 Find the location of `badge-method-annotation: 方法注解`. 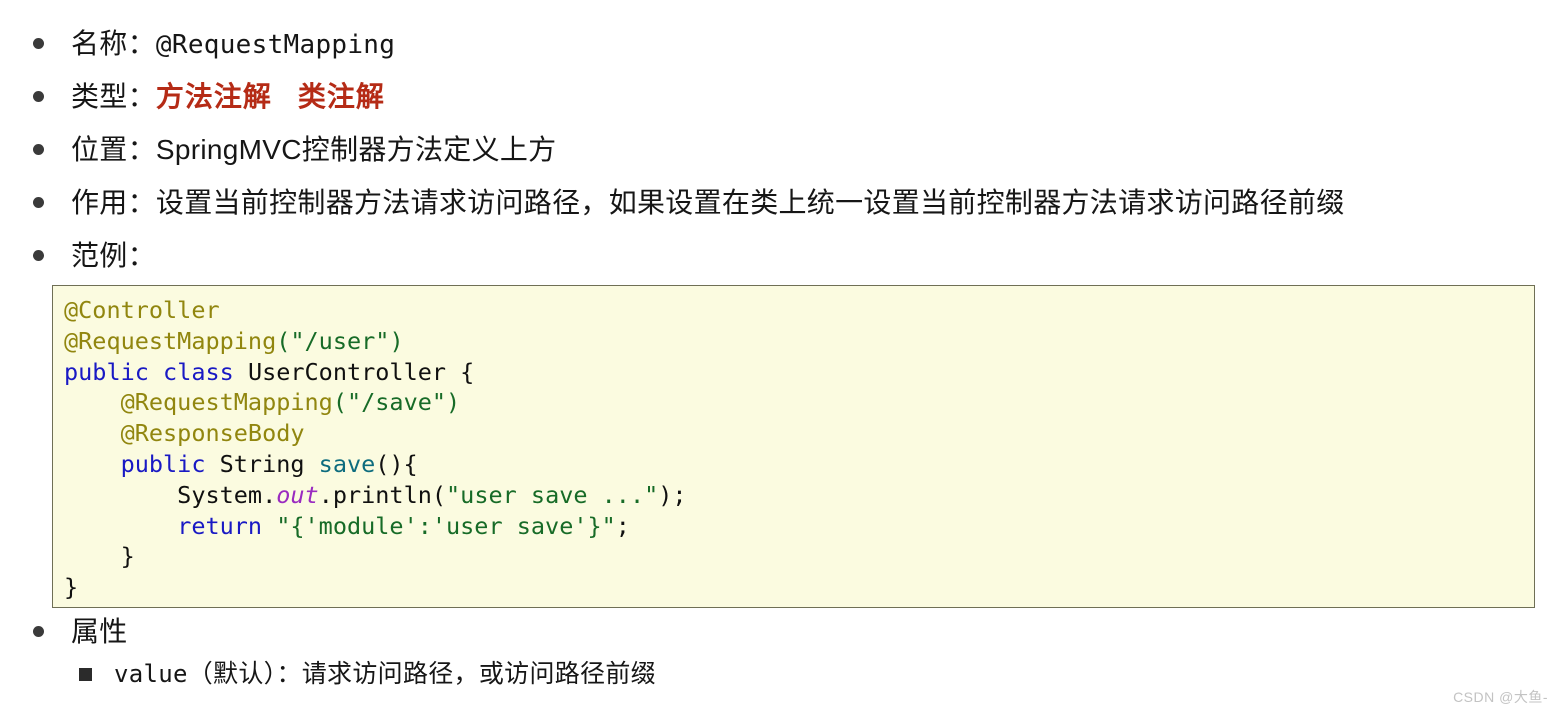

badge-method-annotation: 方法注解 is located at coordinates (213, 96).